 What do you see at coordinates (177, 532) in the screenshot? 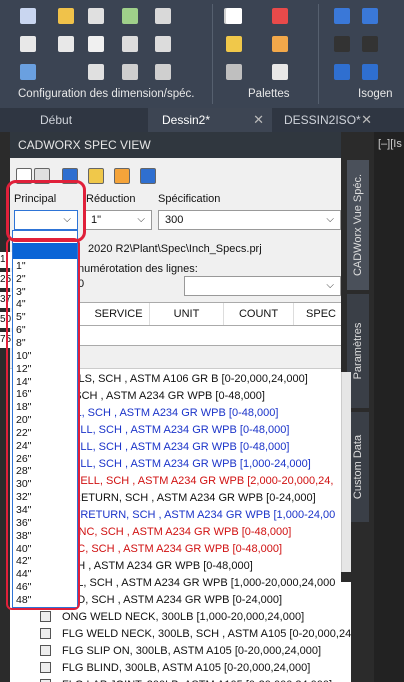
I see `list-item-label: CONC, SCH , ASTM A234 GR WPB [0-48,000]` at bounding box center [177, 532].